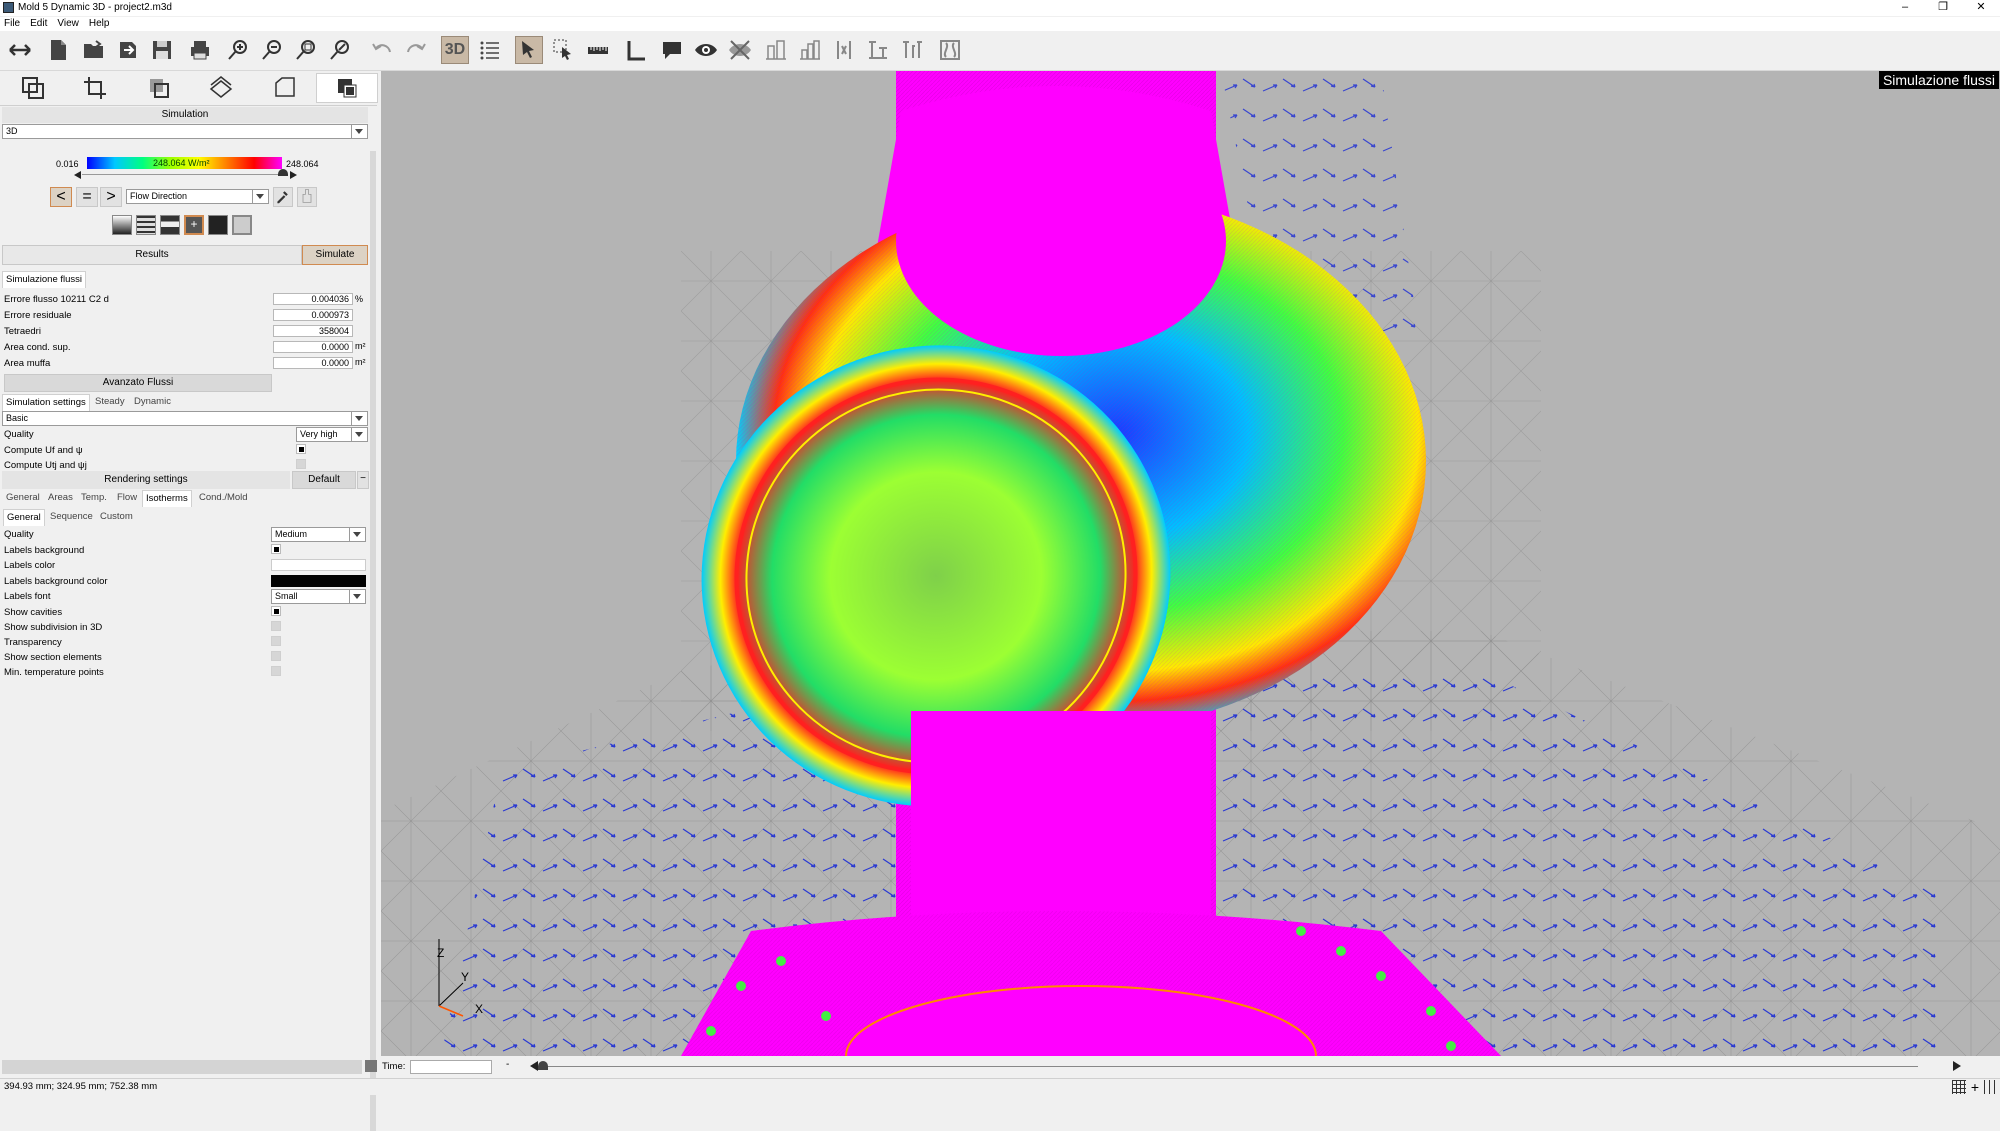 The height and width of the screenshot is (1131, 2000). I want to click on save-icon, so click(162, 50).